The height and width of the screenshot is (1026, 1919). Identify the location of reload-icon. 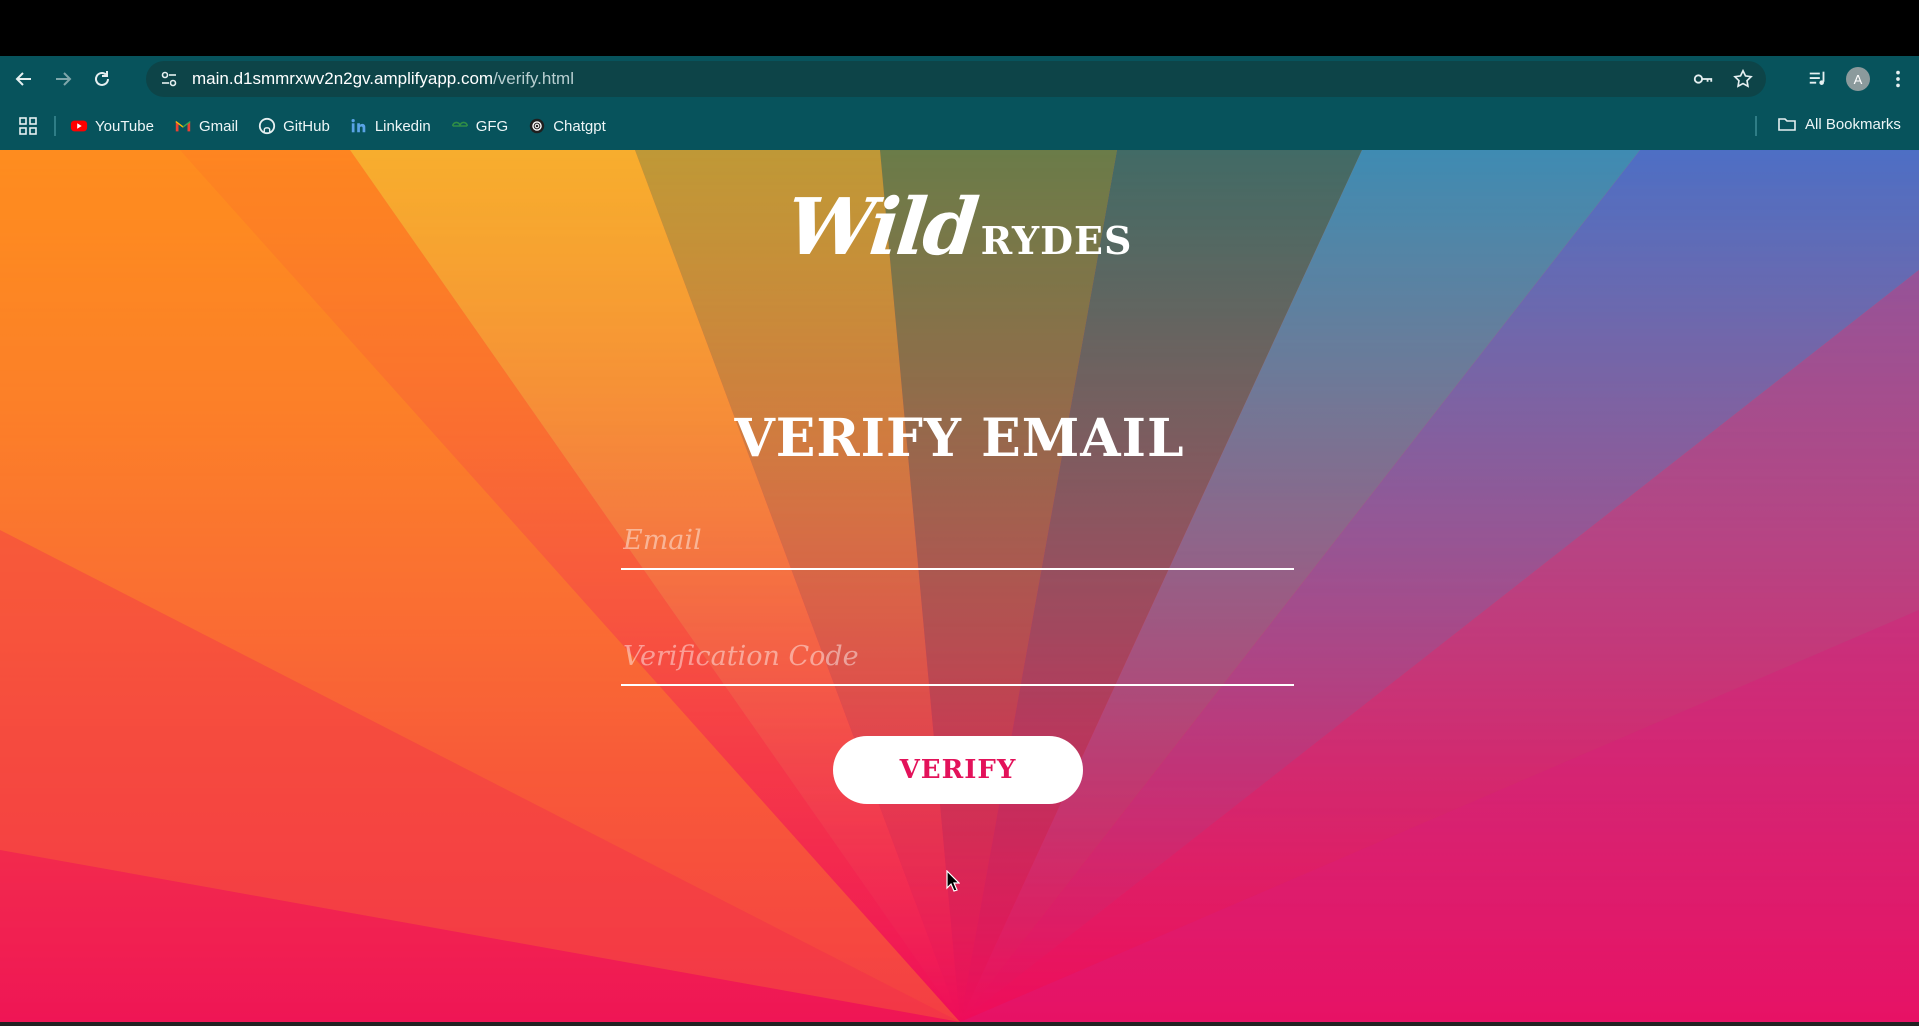
(102, 78).